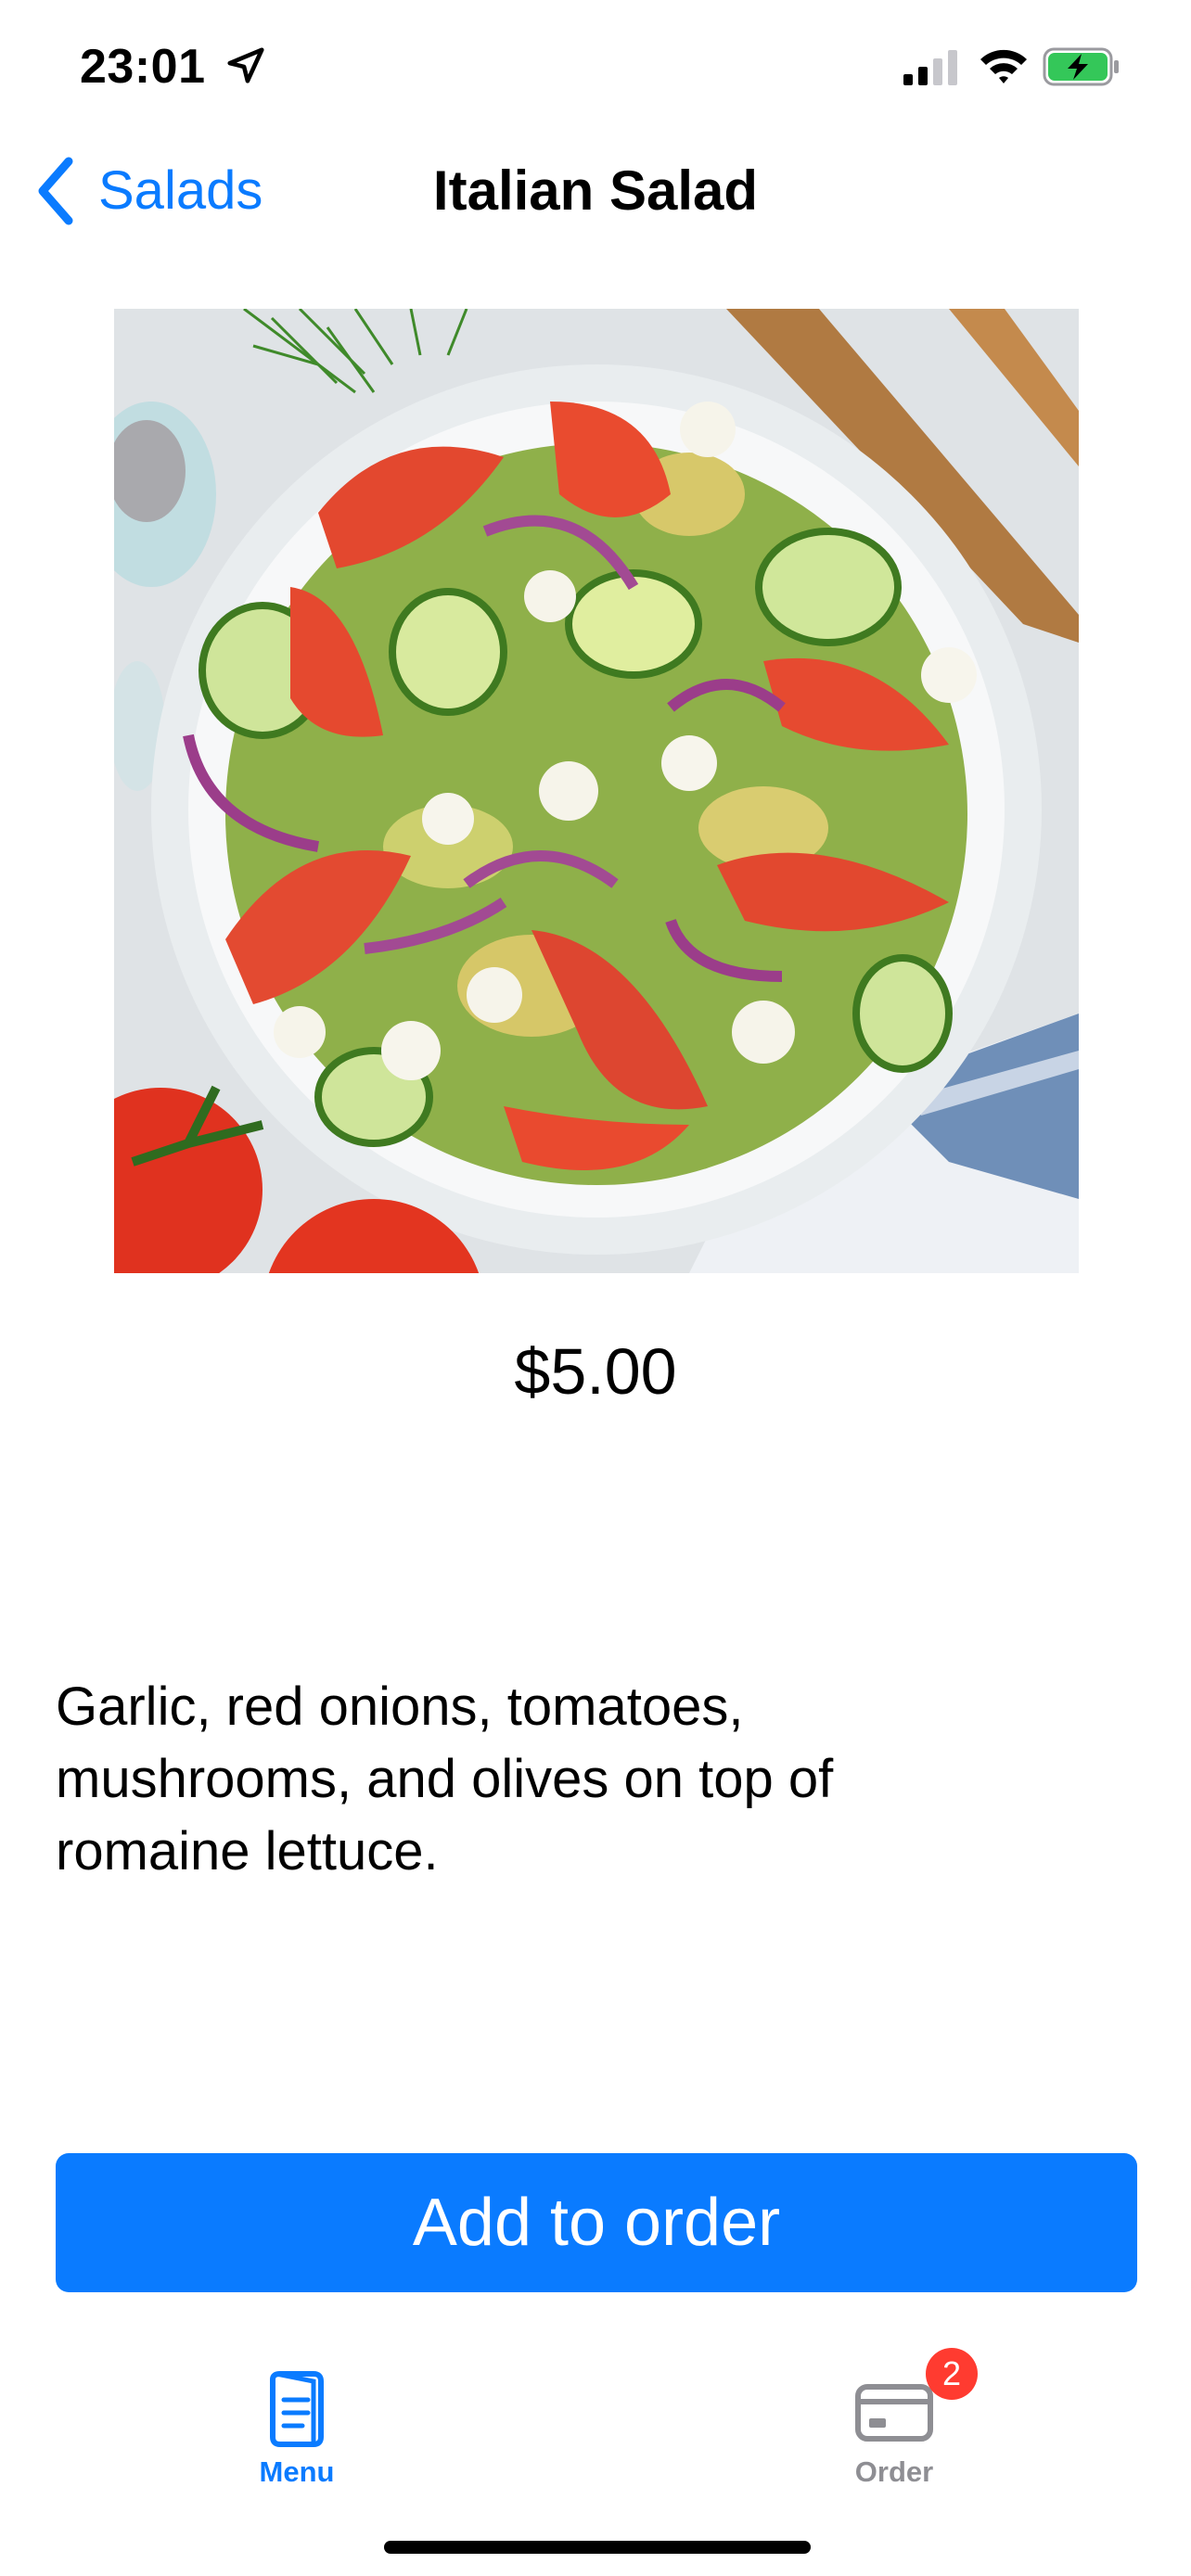 The width and height of the screenshot is (1191, 2576). I want to click on tab-menu: Menu, so click(296, 2412).